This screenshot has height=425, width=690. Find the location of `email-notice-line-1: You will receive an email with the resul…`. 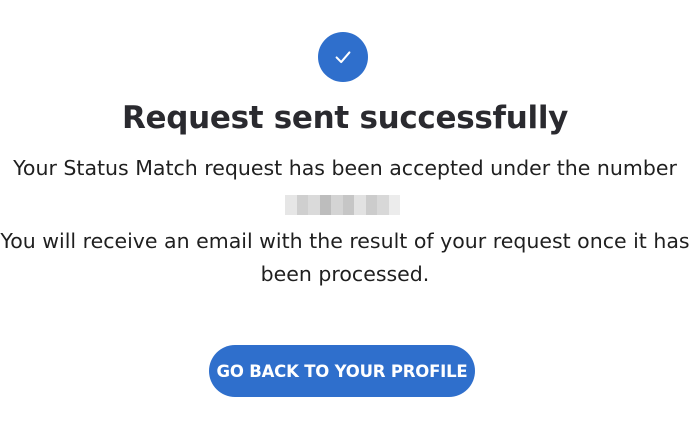

email-notice-line-1: You will receive an email with the resul… is located at coordinates (345, 241).